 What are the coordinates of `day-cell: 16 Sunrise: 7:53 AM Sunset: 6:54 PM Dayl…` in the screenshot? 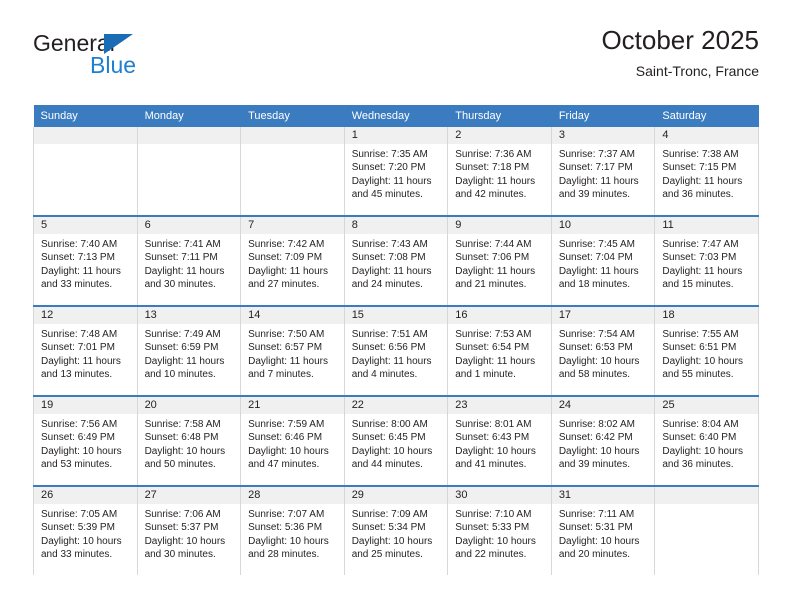 It's located at (499, 350).